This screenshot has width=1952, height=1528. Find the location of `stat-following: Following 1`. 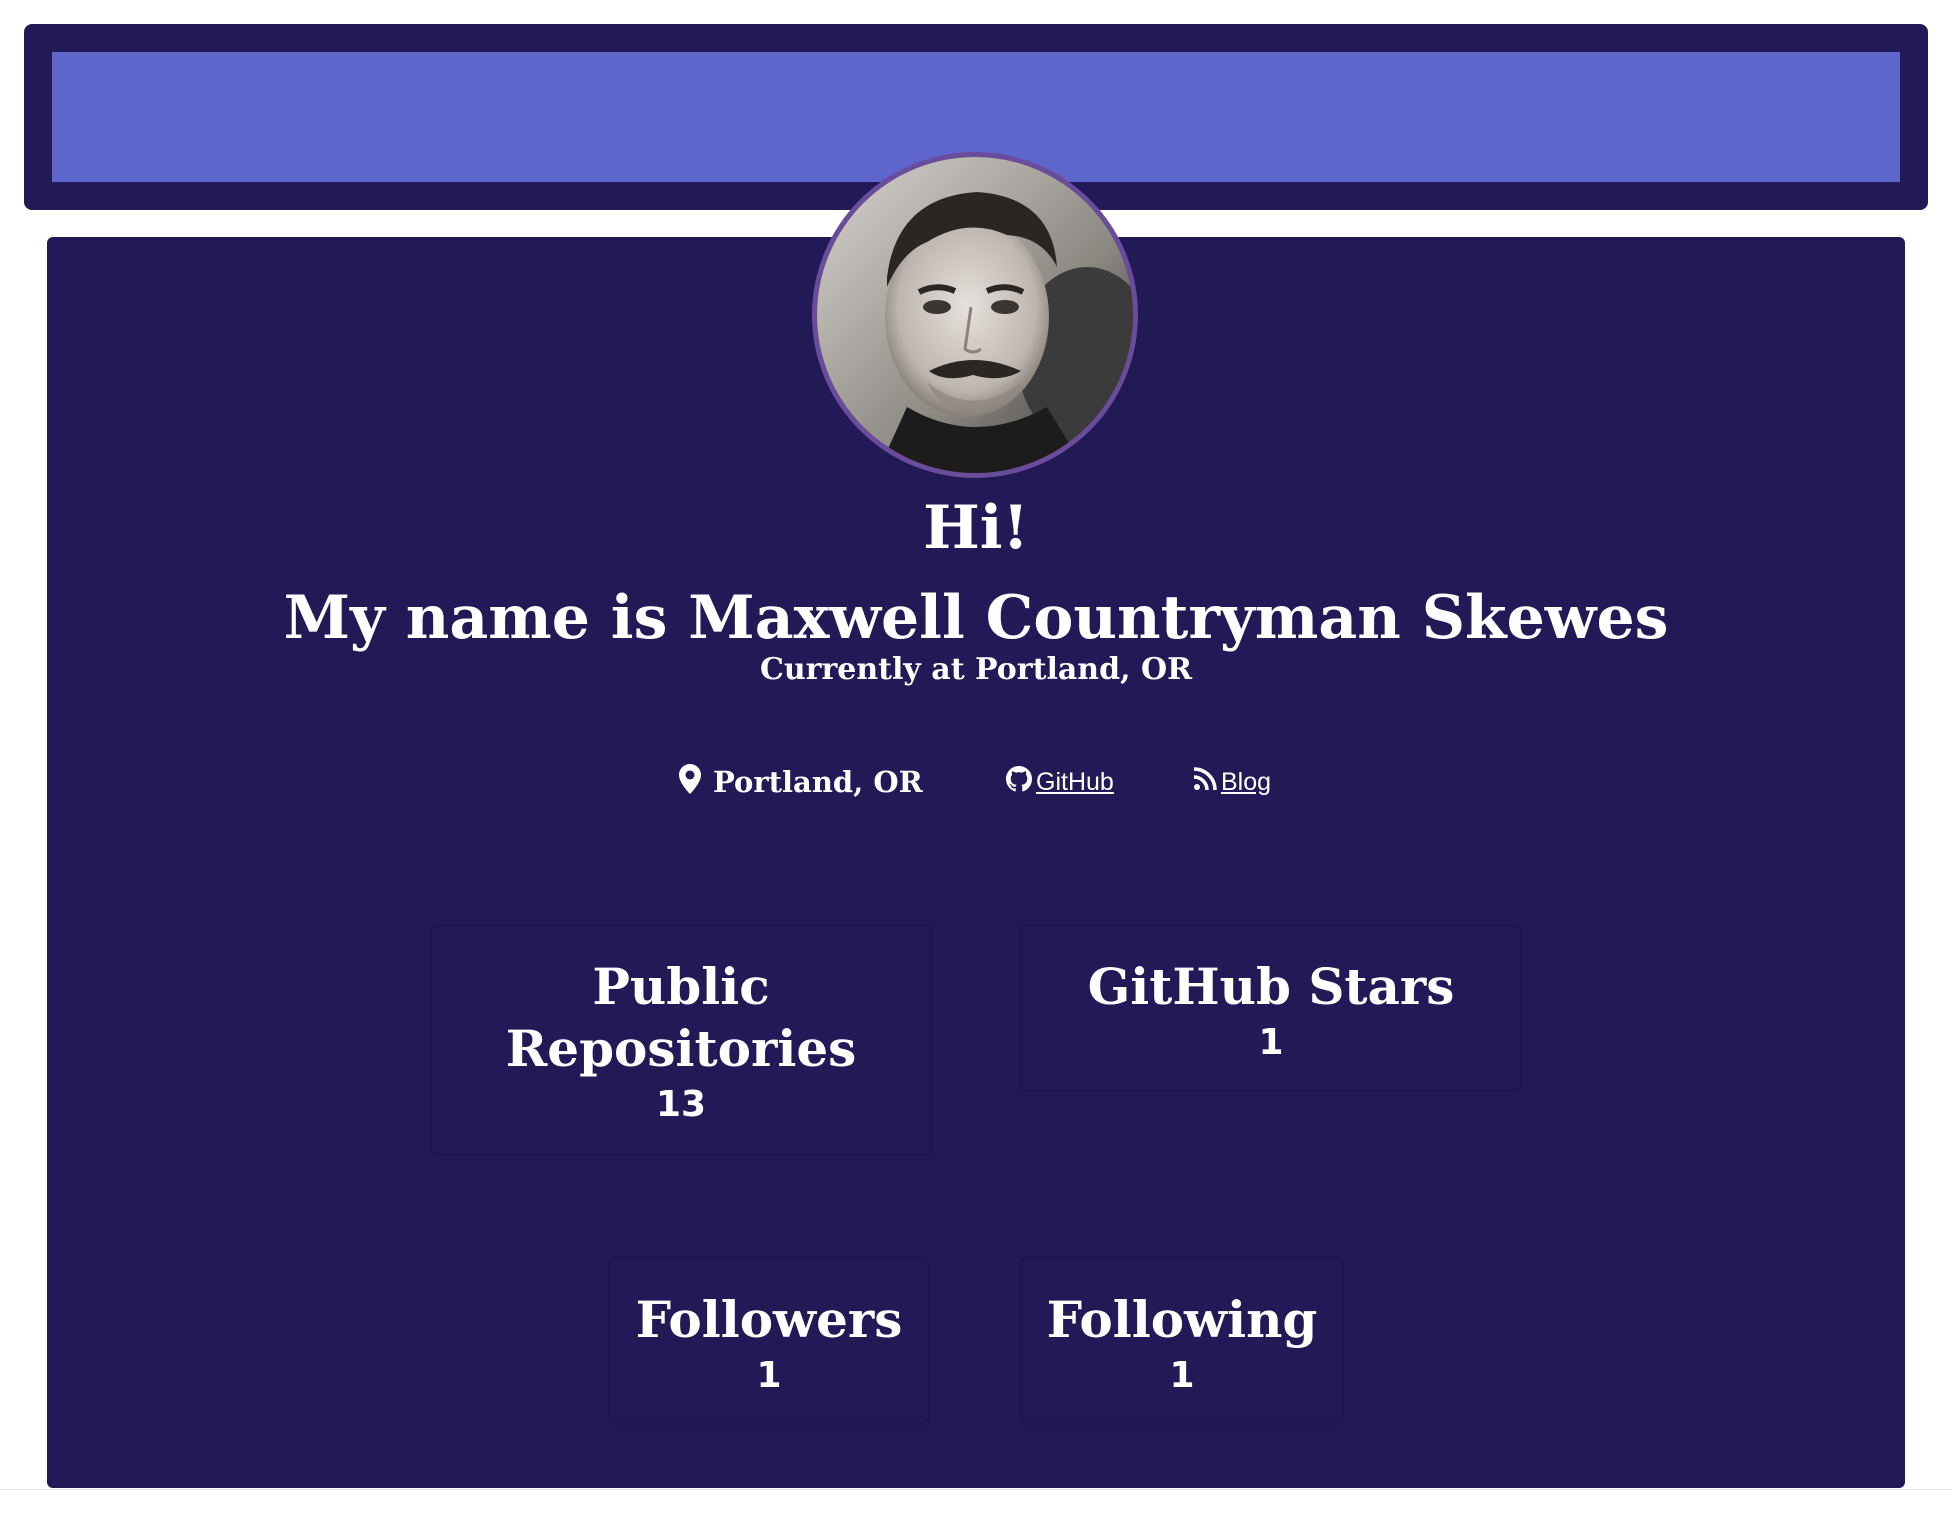

stat-following: Following 1 is located at coordinates (1182, 1341).